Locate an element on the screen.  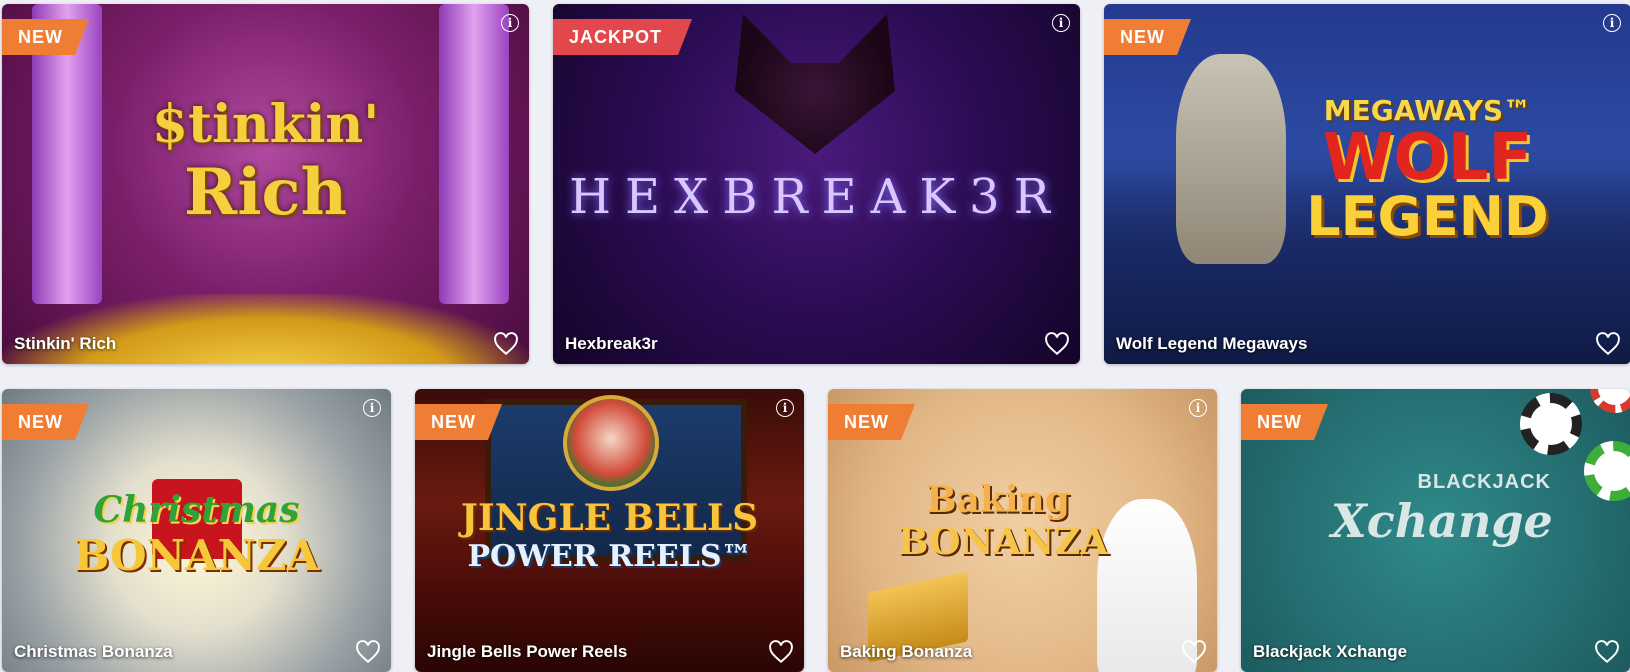
game-card-baking-bonanza: Baking BONANZA NEW i Baking Bonanza is located at coordinates (1022, 530).